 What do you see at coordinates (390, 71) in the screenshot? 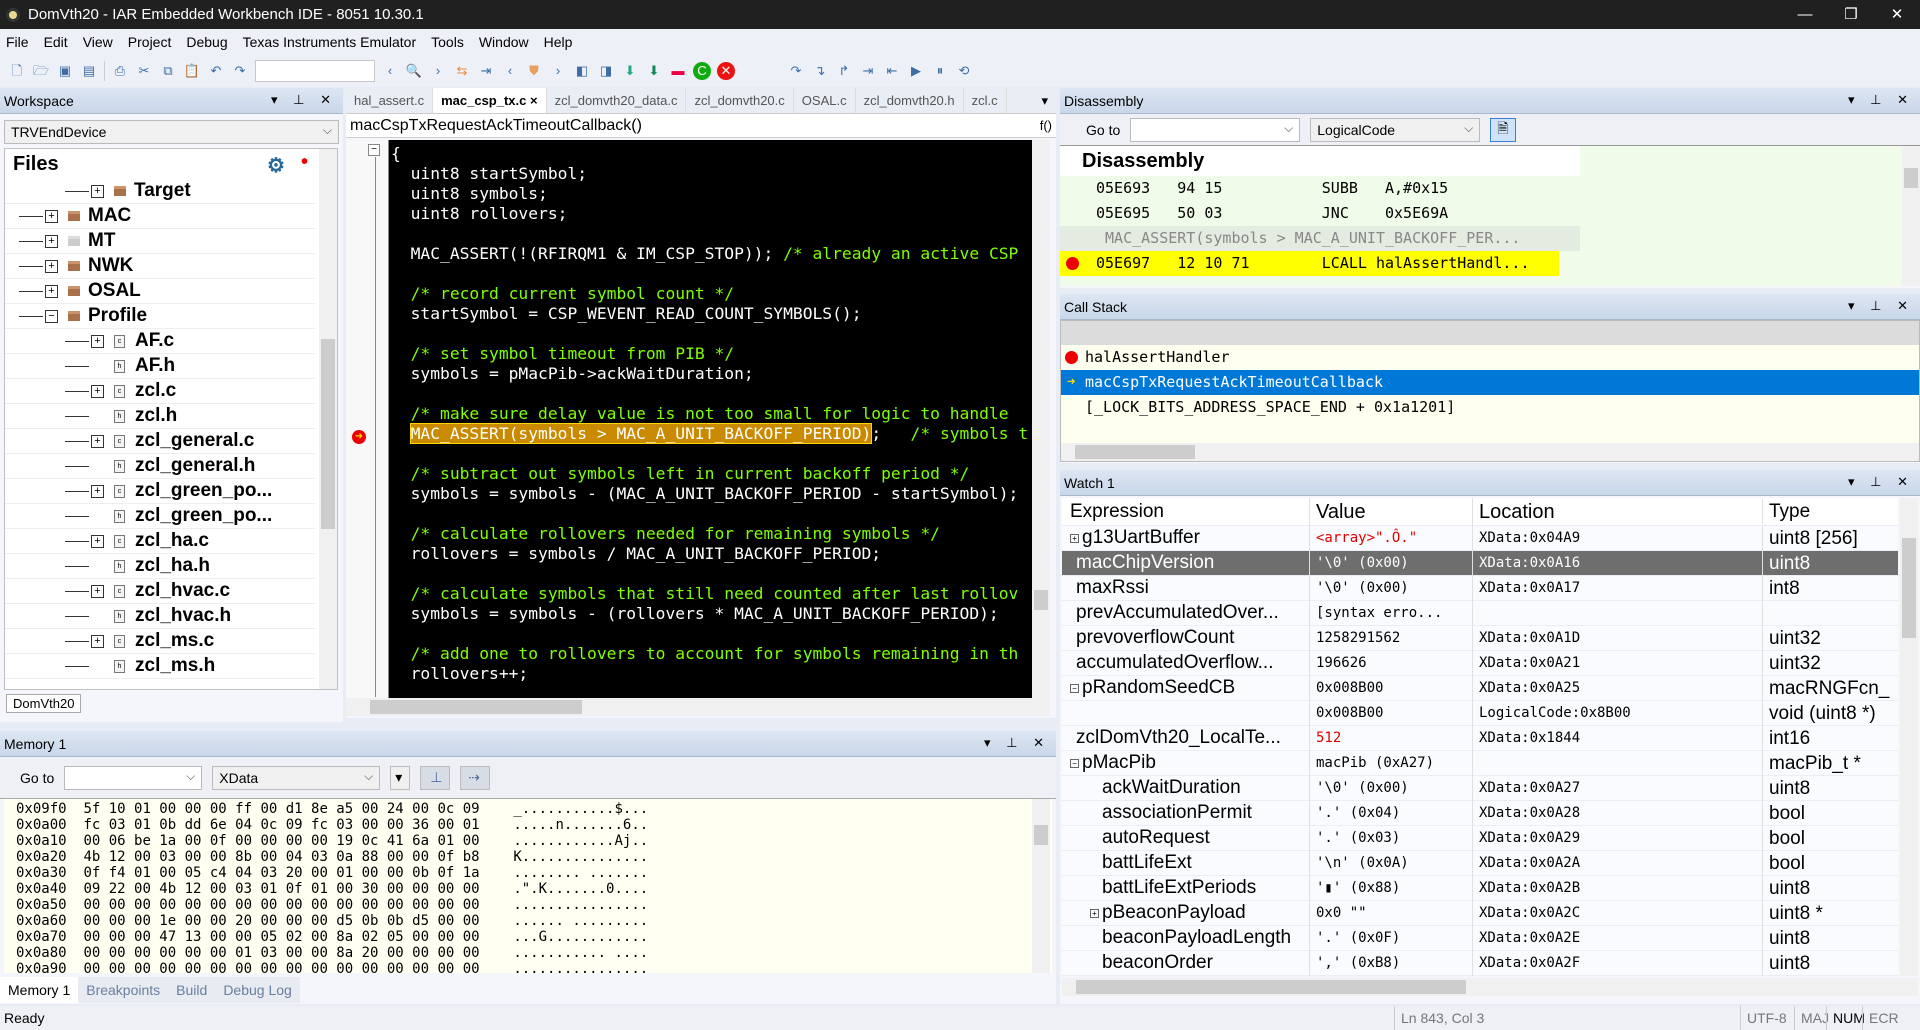
I see `back-icon: ‹` at bounding box center [390, 71].